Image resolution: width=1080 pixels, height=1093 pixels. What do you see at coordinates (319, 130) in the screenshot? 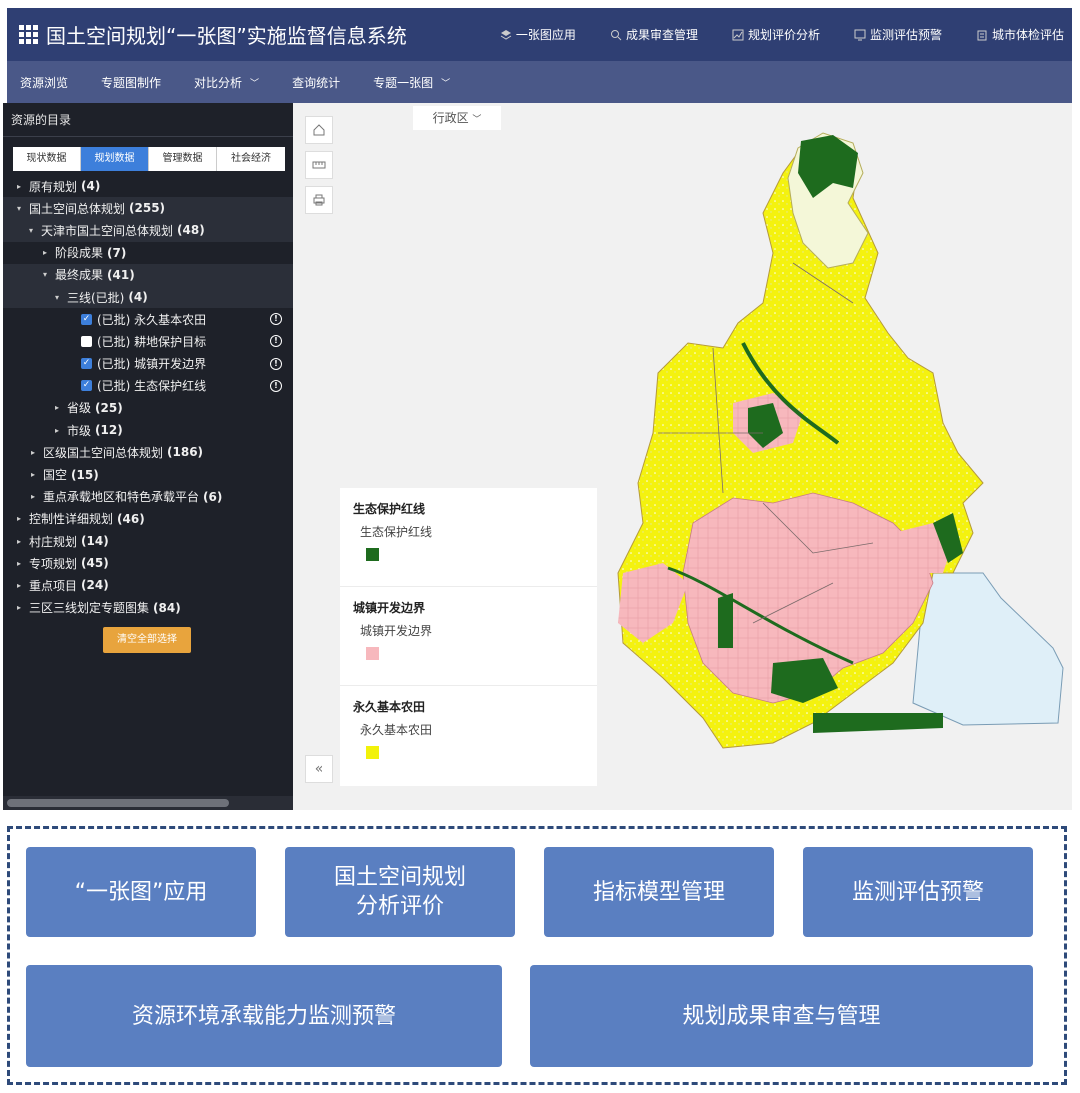
I see `home-button` at bounding box center [319, 130].